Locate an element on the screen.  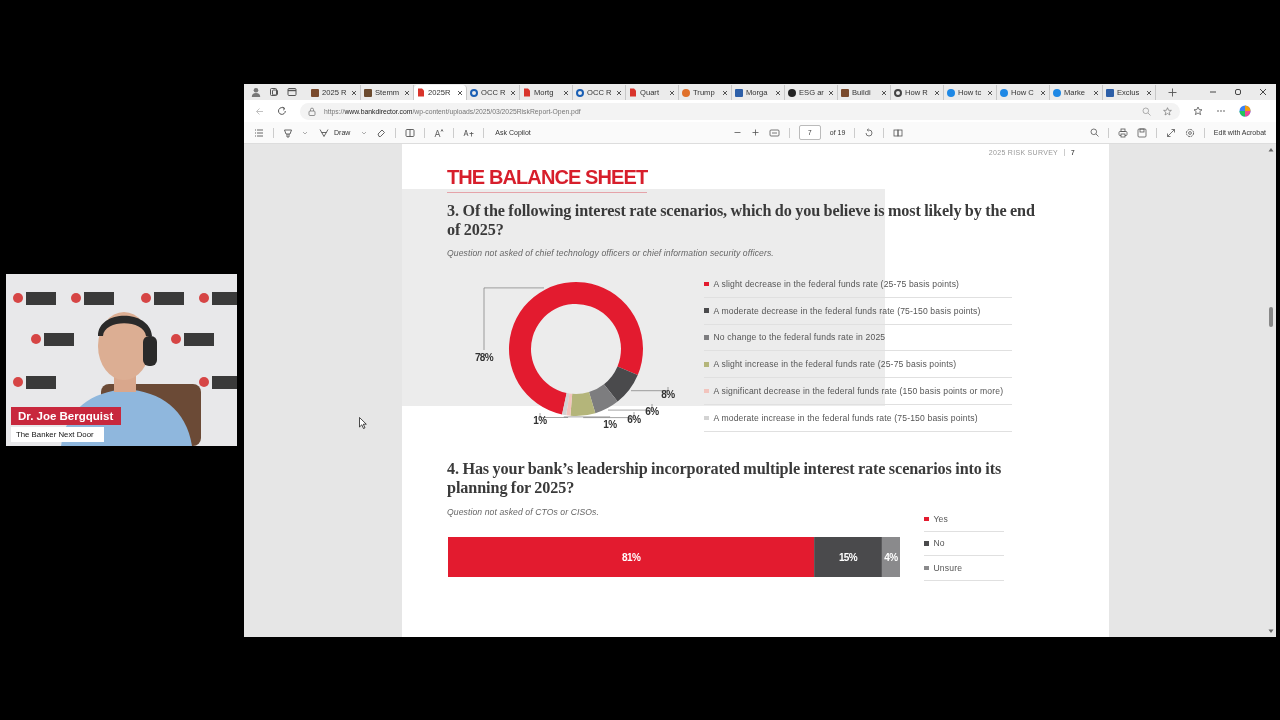
presenter-name: Dr. Joe Bergquist is located at coordinates (66, 416).